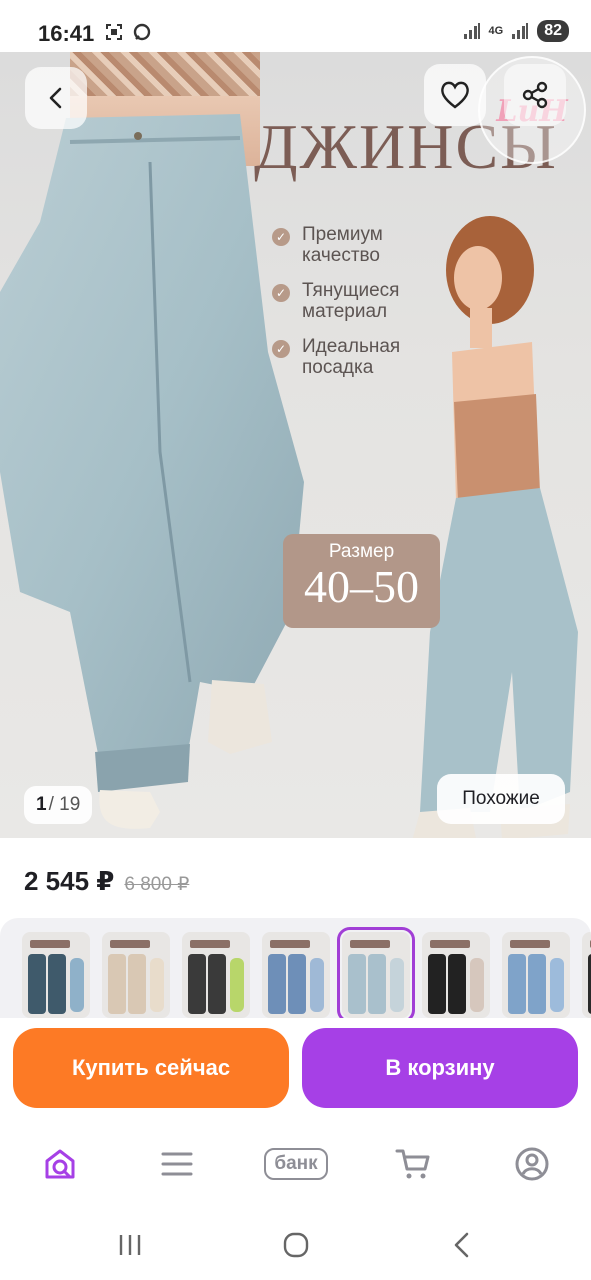 The height and width of the screenshot is (1280, 591). I want to click on variant-thumbnails-panel, so click(295, 974).